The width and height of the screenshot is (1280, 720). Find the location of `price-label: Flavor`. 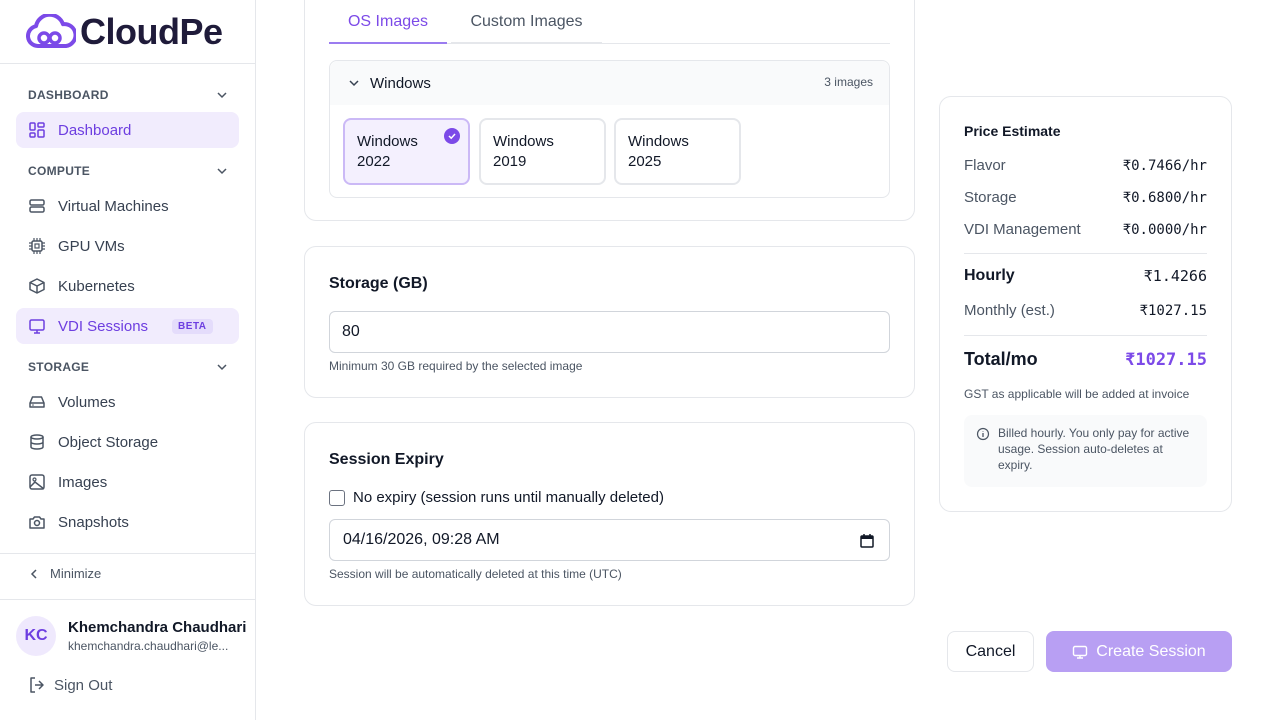

price-label: Flavor is located at coordinates (985, 165).